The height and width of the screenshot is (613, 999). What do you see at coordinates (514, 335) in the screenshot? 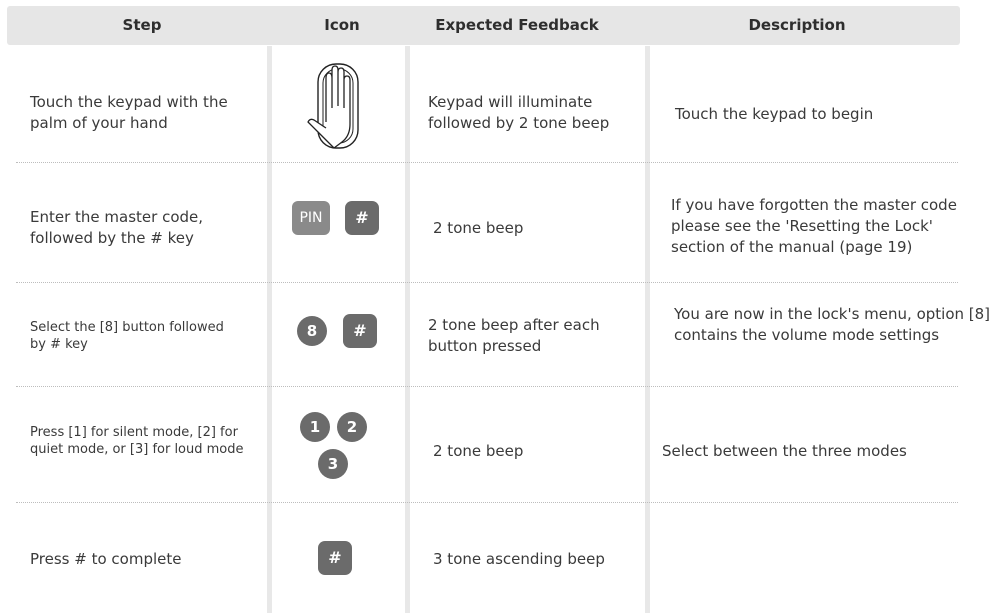
I see `feedback-text: 2 tone beep after each button pressed` at bounding box center [514, 335].